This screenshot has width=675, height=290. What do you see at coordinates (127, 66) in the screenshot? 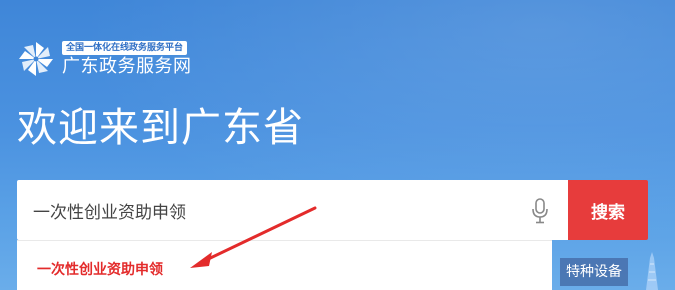
I see `portal-name: 广东政务服务网` at bounding box center [127, 66].